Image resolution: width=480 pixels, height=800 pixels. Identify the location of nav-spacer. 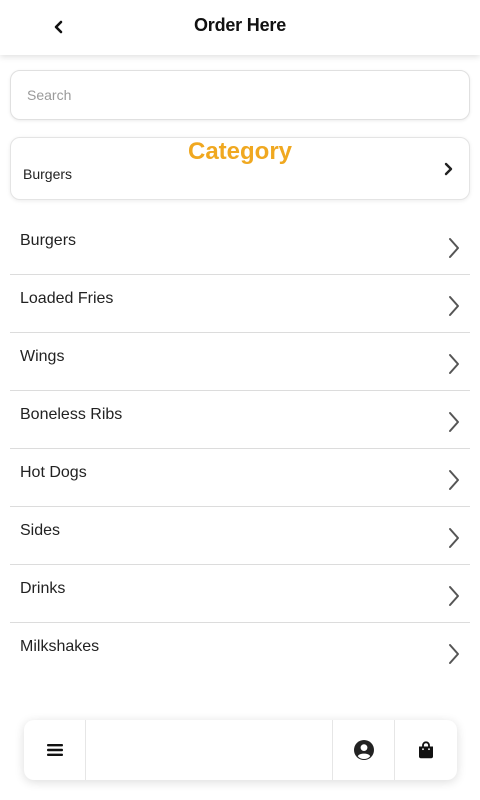
(209, 750).